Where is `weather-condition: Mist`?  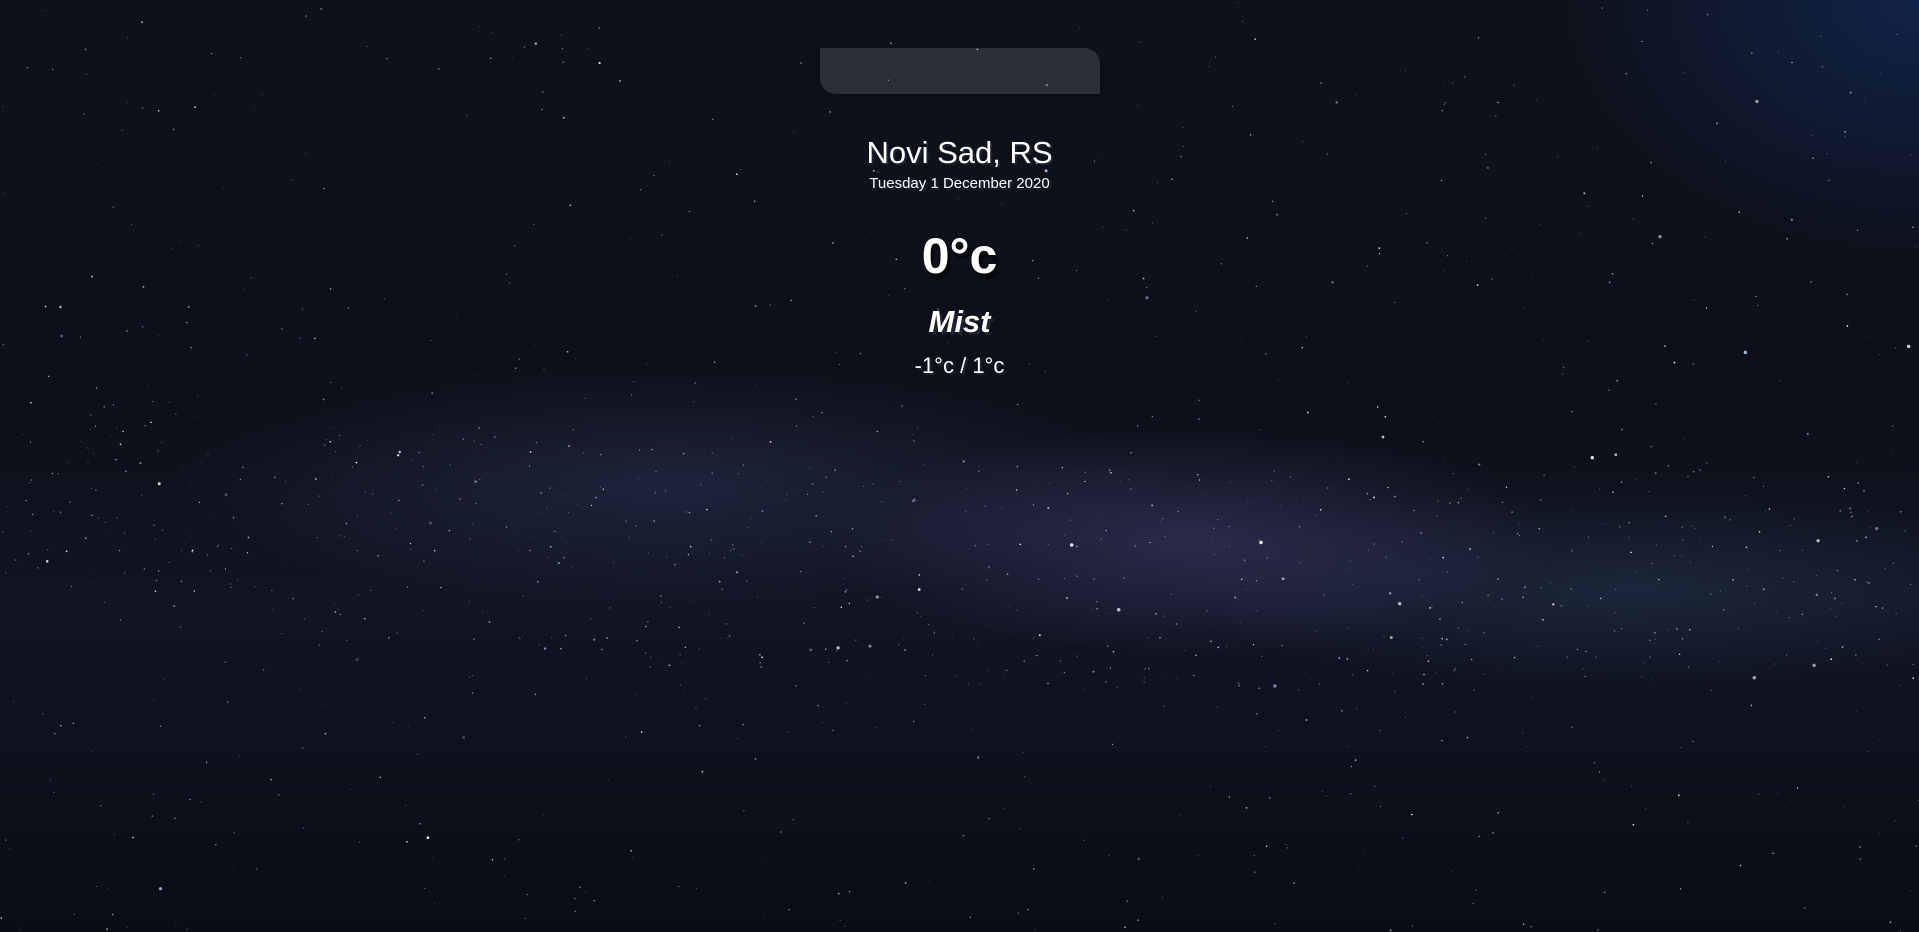
weather-condition: Mist is located at coordinates (959, 321).